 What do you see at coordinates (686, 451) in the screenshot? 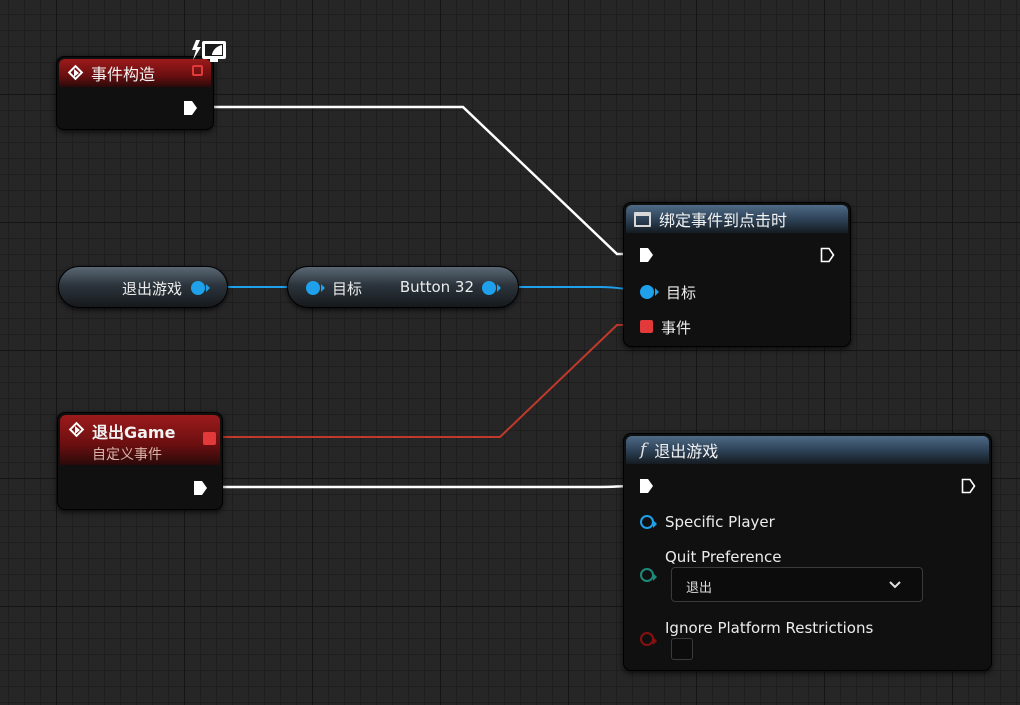
I see `quit-game-function-title: 退出游戏` at bounding box center [686, 451].